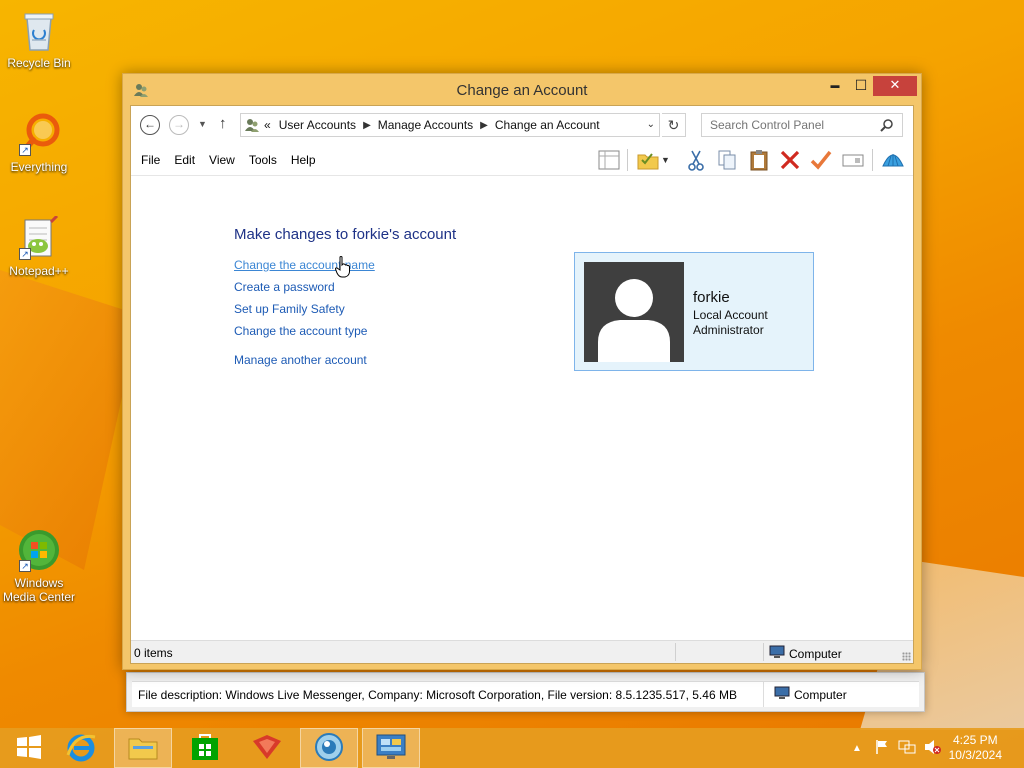  What do you see at coordinates (727, 160) in the screenshot?
I see `copy-icon` at bounding box center [727, 160].